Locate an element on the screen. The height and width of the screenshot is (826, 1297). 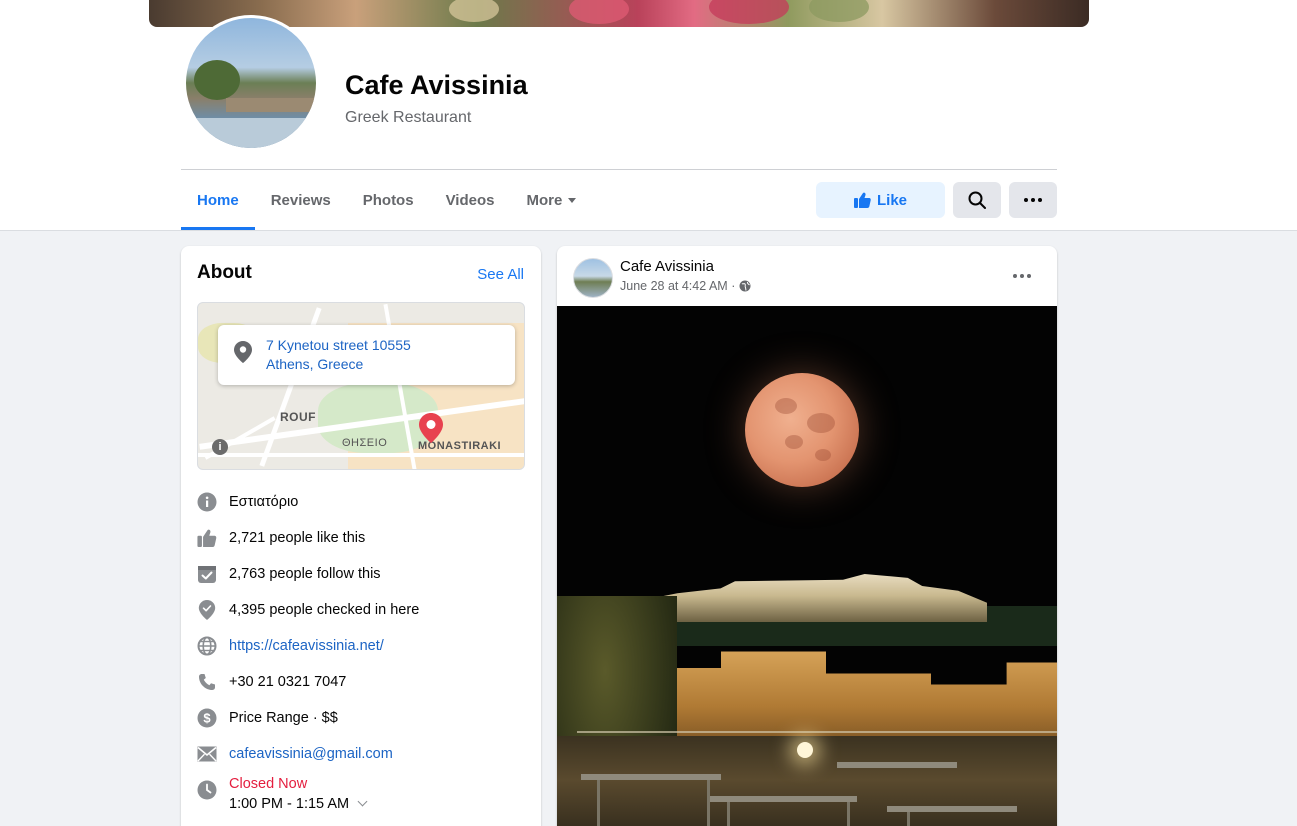
profile-picture is located at coordinates (251, 83).